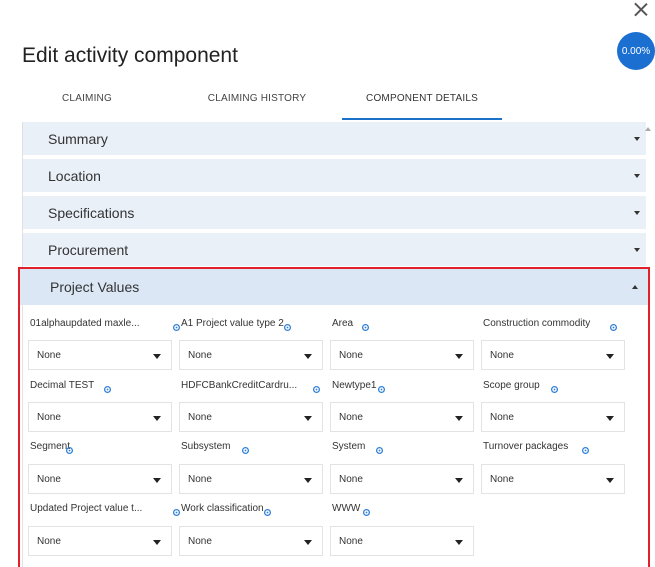 The image size is (655, 567). I want to click on section-label: Summary, so click(78, 139).